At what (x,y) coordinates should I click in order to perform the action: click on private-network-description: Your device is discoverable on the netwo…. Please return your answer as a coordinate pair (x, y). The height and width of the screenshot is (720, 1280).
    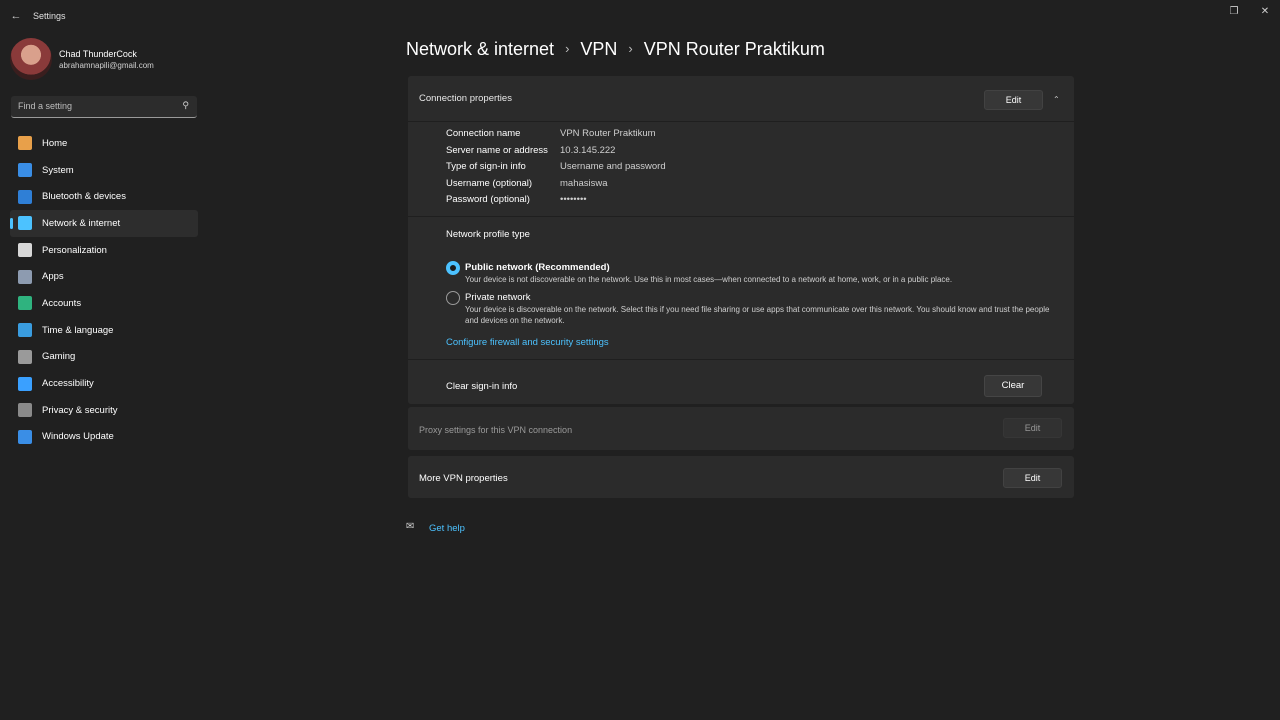
    Looking at the image, I should click on (757, 315).